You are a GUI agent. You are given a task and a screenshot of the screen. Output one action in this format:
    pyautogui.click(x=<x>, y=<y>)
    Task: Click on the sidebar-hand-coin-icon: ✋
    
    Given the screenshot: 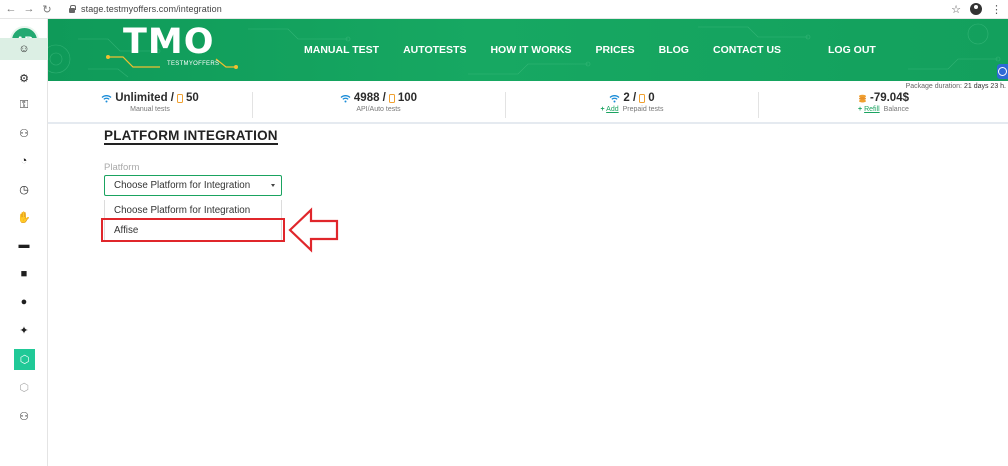 What is the action you would take?
    pyautogui.click(x=24, y=217)
    